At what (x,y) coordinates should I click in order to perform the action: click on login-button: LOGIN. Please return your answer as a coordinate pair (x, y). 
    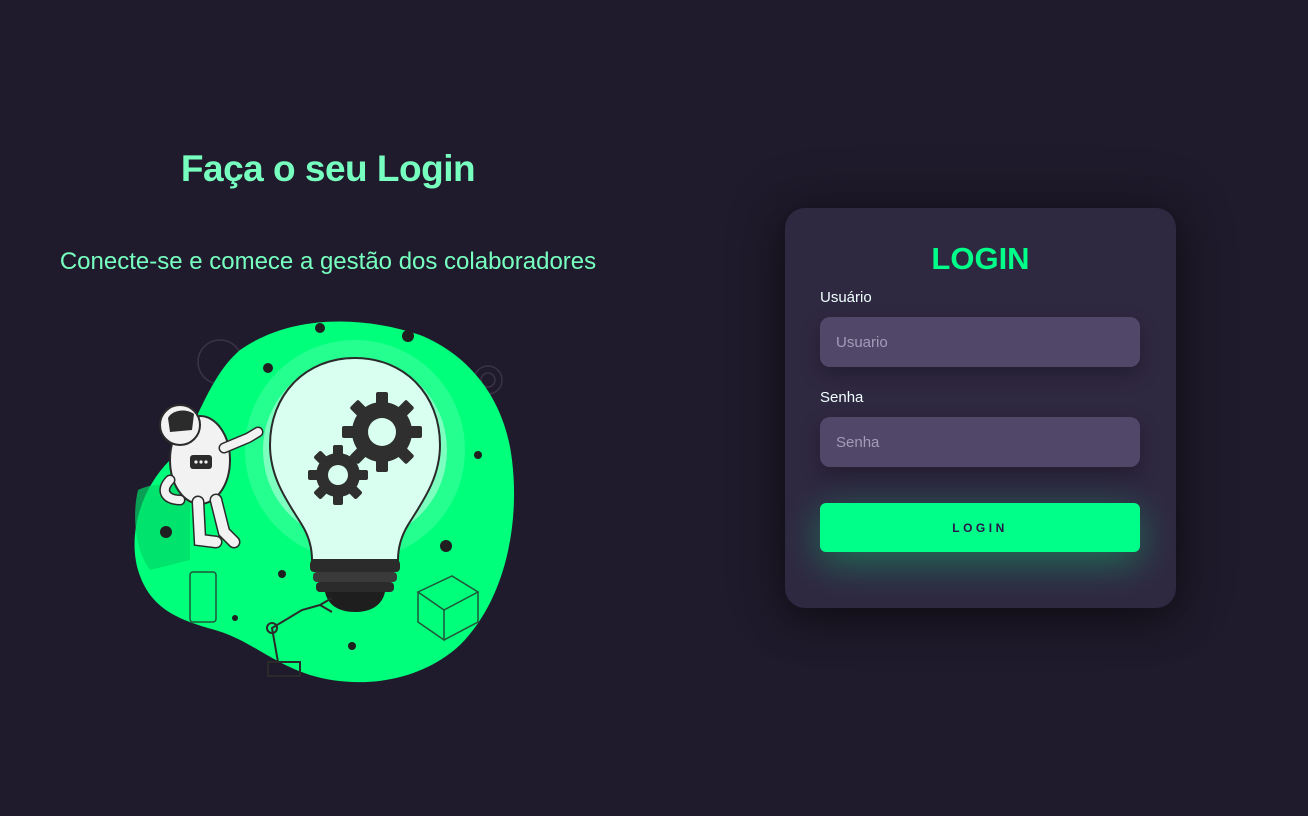
    Looking at the image, I should click on (980, 527).